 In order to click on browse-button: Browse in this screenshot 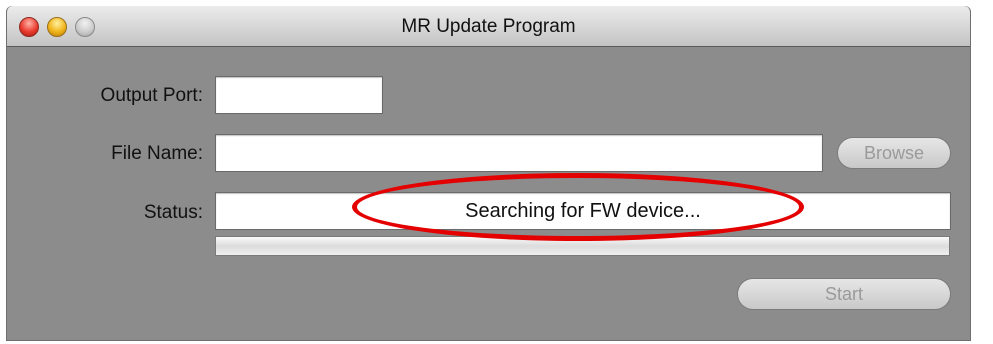, I will do `click(894, 153)`.